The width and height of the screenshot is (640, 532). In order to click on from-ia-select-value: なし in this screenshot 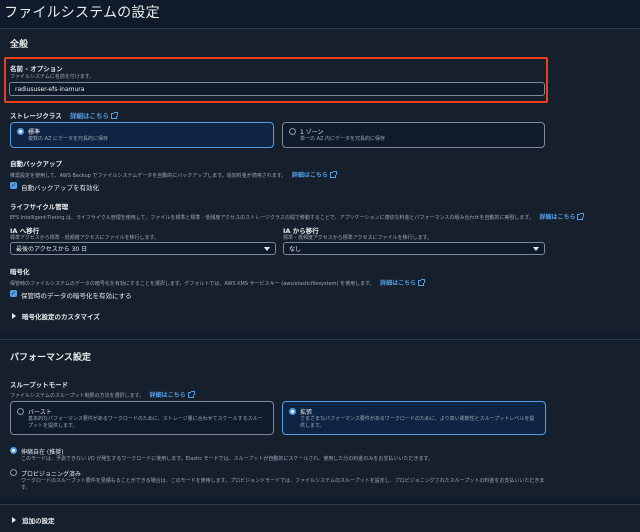, I will do `click(295, 249)`.